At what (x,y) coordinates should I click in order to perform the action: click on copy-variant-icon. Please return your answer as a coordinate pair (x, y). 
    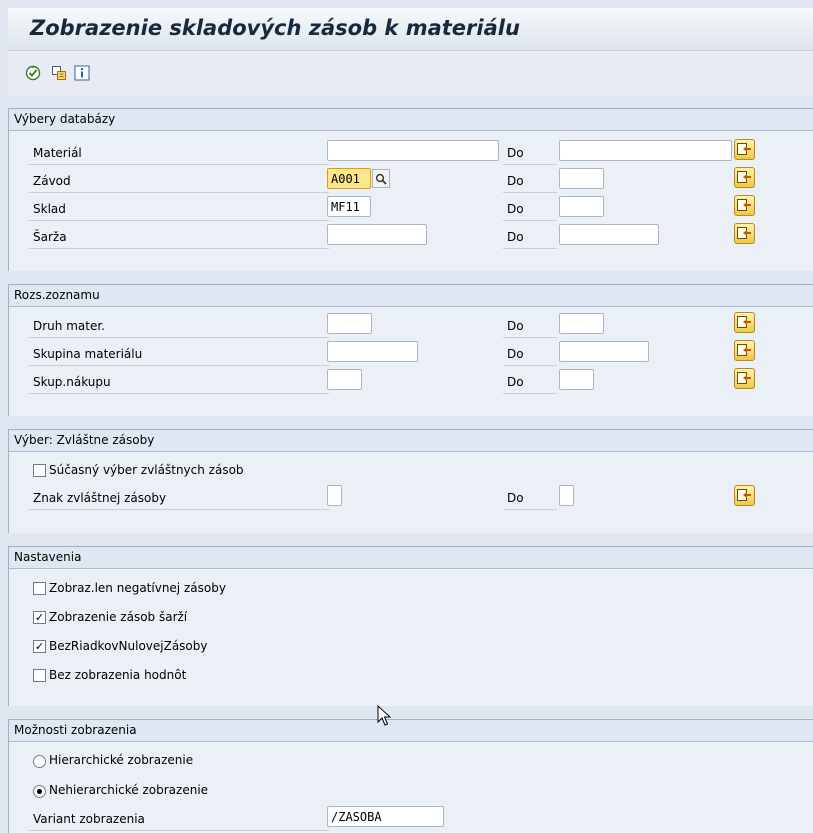
    Looking at the image, I should click on (59, 73).